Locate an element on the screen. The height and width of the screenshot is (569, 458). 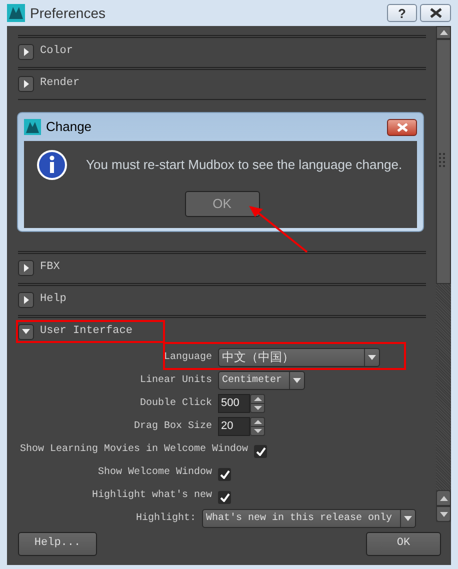
setting-label: Highlight: is located at coordinates (165, 519).